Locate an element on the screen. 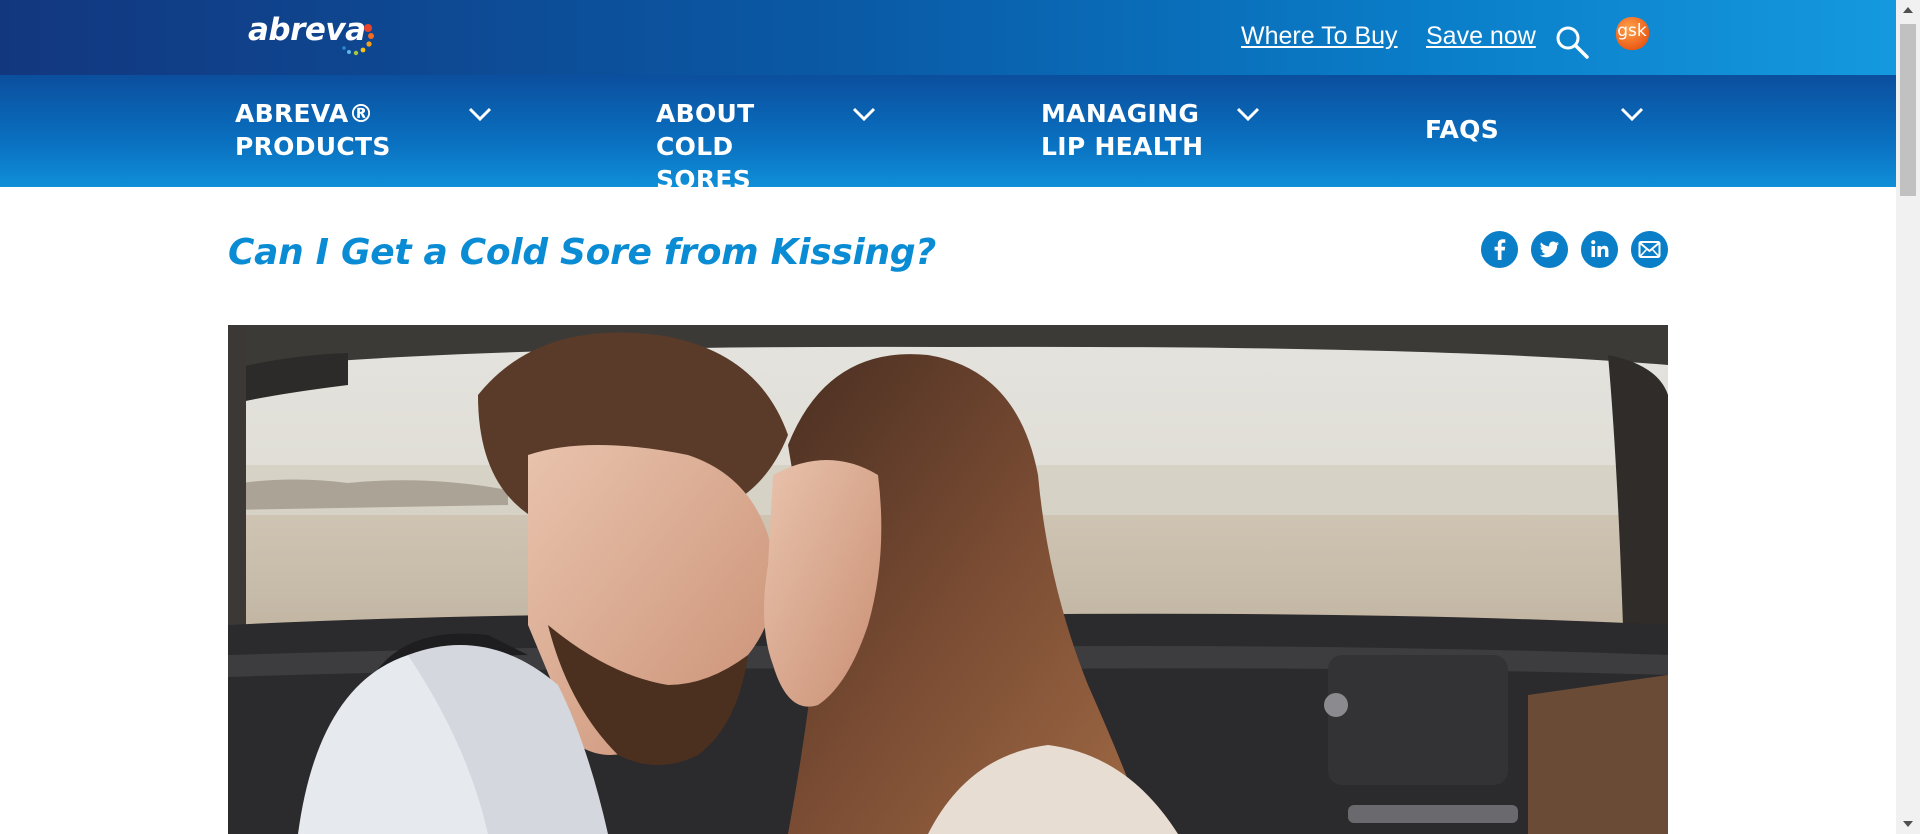  gsk-logo: gsk is located at coordinates (1632, 34).